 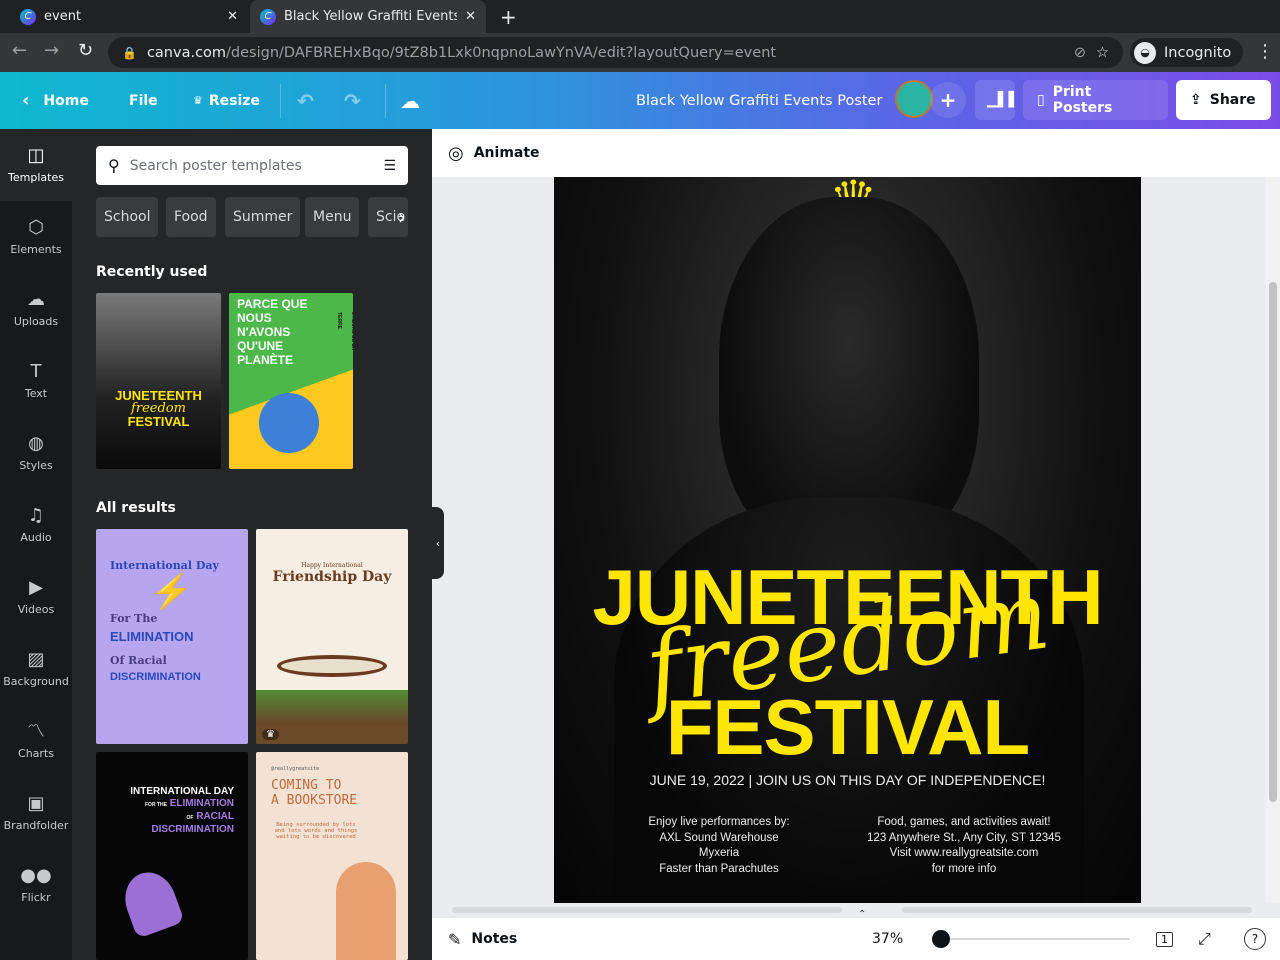 I want to click on rail-item-charts: 〽 Charts, so click(x=36, y=741).